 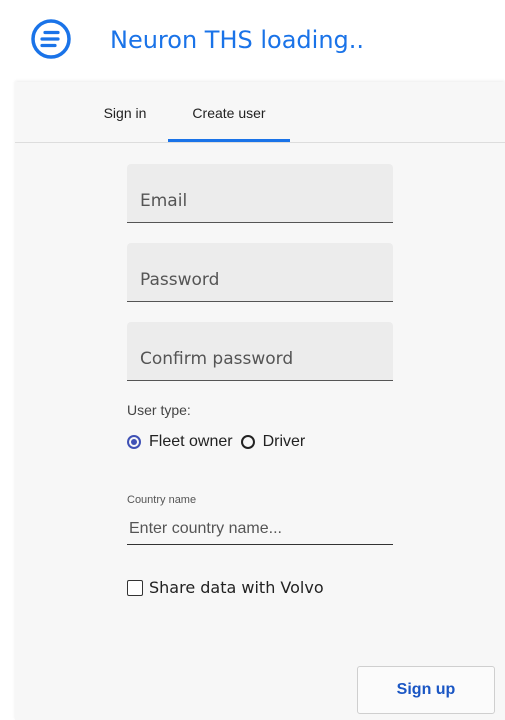 I want to click on share-data-row: Share data with Volvo, so click(x=225, y=587).